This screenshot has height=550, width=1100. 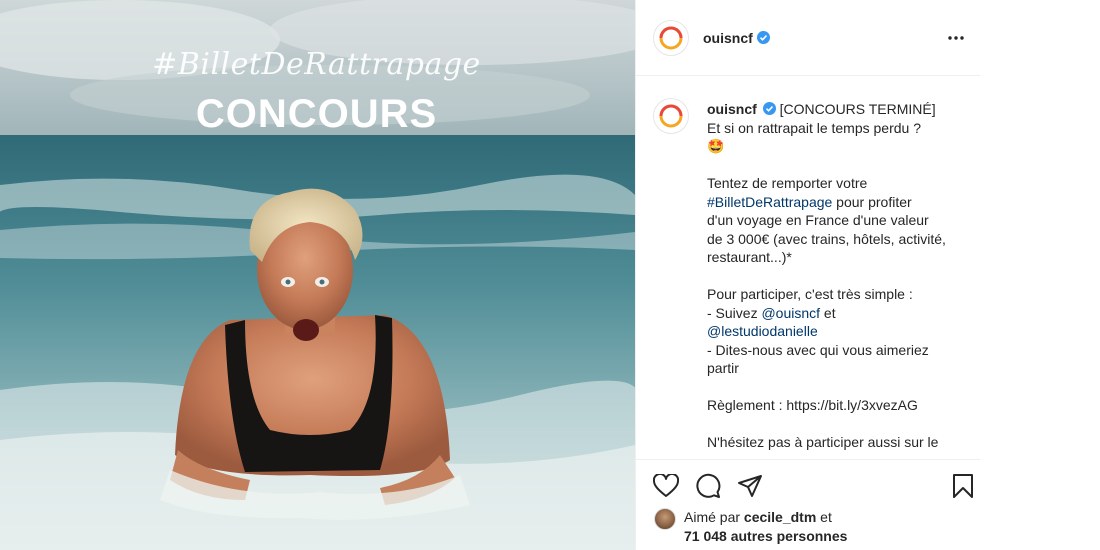 What do you see at coordinates (316, 64) in the screenshot?
I see `photo-hashtag-text: #BilletDeRattrapage` at bounding box center [316, 64].